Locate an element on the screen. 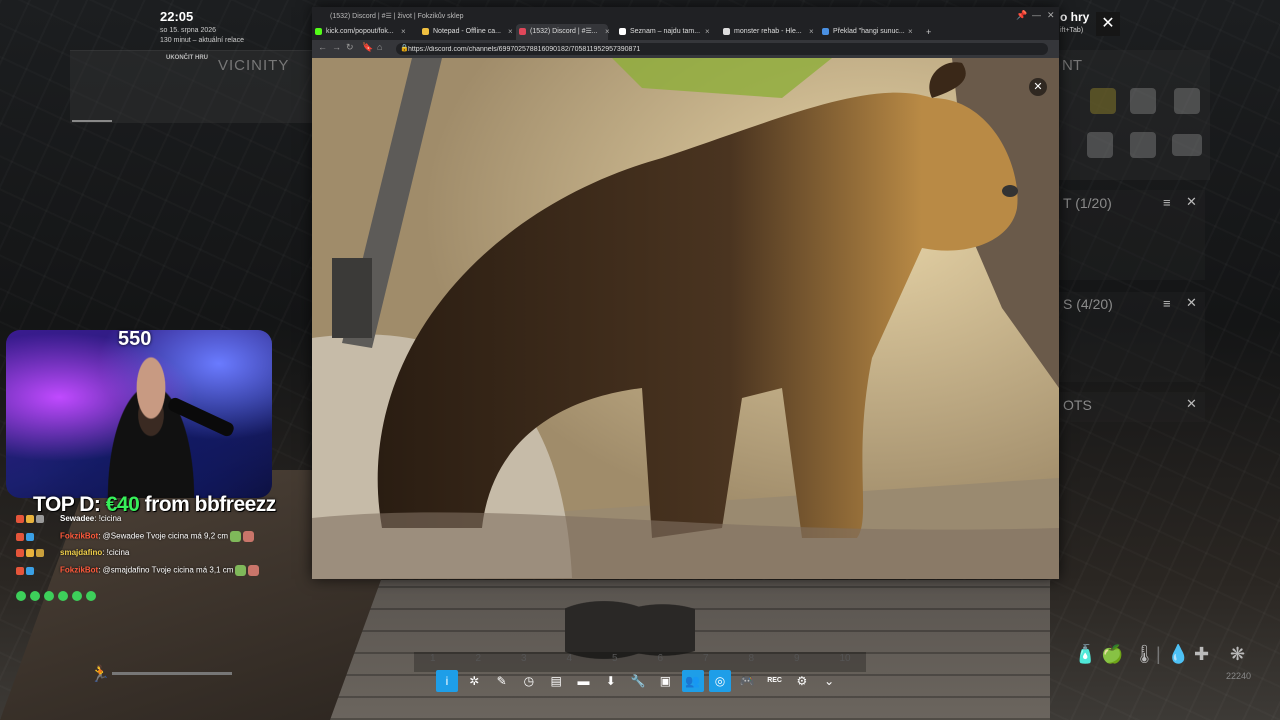 The height and width of the screenshot is (720, 1280). headphones-slot-icon is located at coordinates (1143, 145).